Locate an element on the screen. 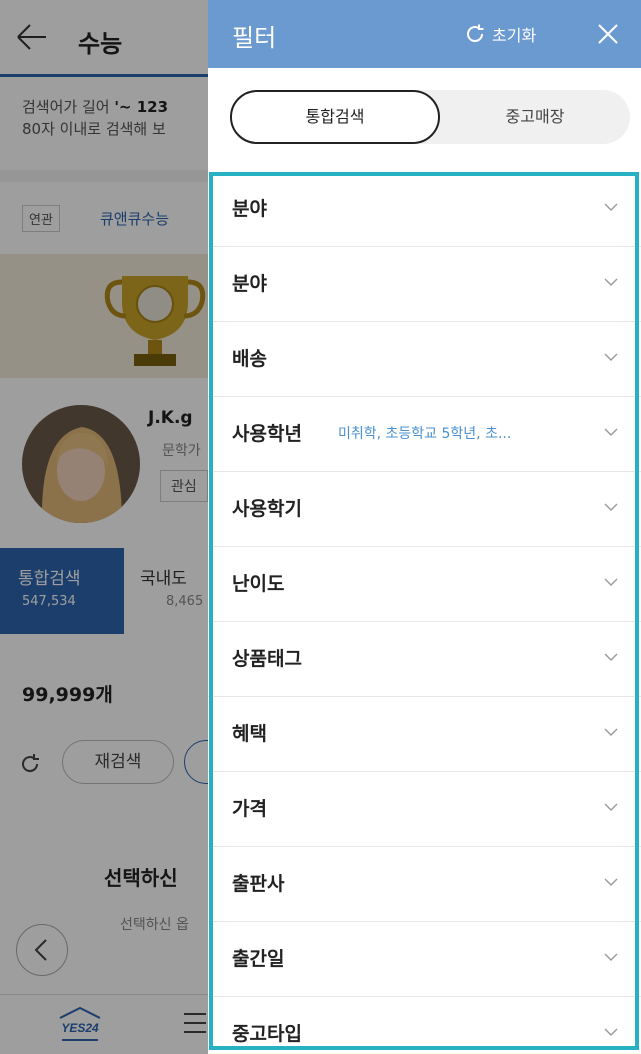  filter-item-price: 가격 is located at coordinates (424, 809).